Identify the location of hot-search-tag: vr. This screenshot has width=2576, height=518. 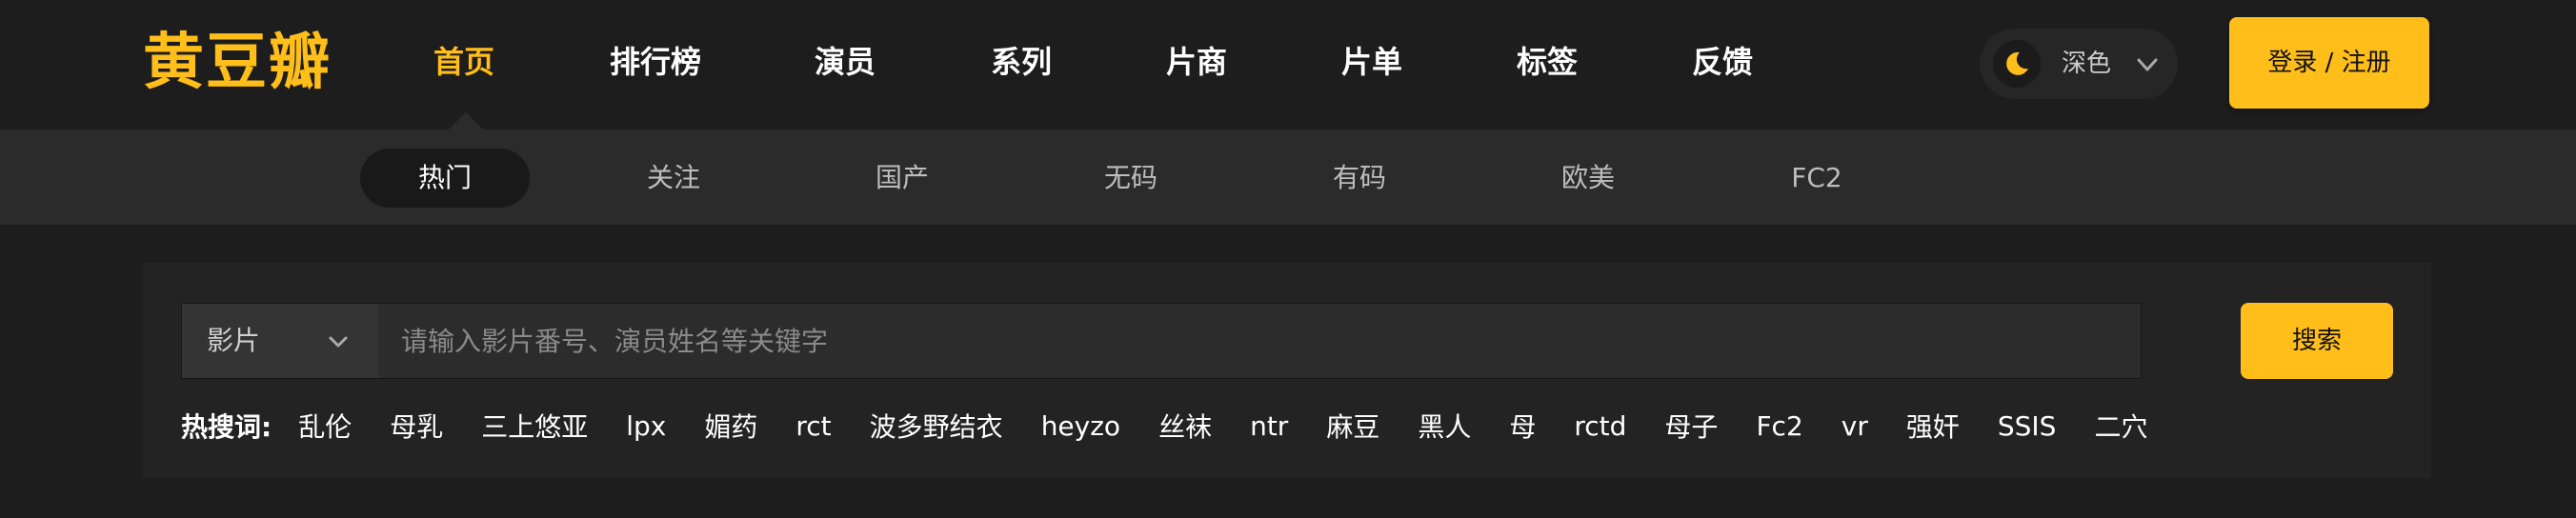
(1854, 426).